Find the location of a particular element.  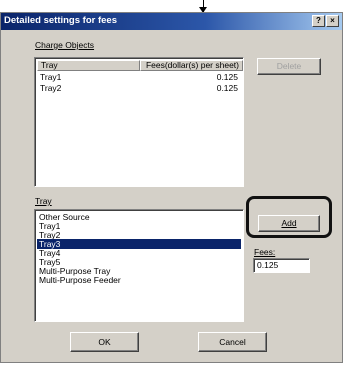

help-icon: ? is located at coordinates (318, 20).